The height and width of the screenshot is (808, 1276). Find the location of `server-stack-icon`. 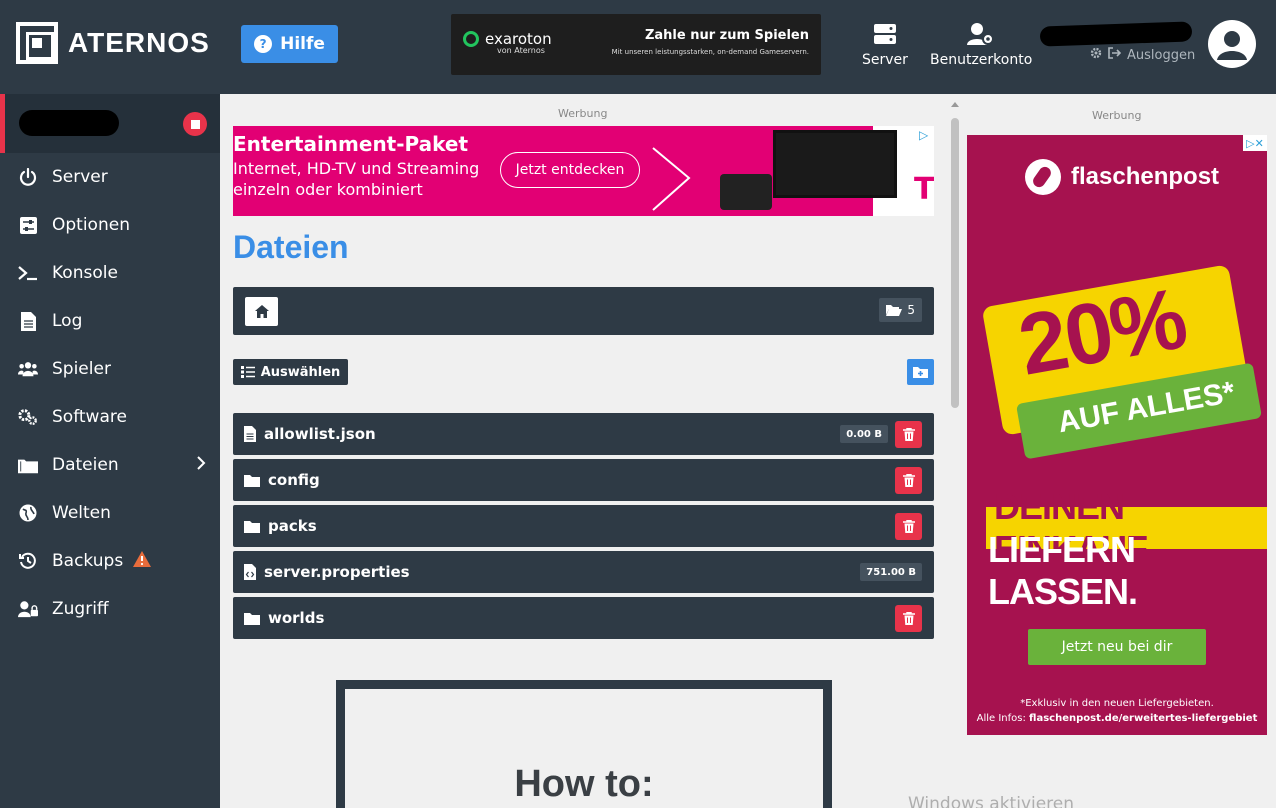

server-stack-icon is located at coordinates (885, 34).